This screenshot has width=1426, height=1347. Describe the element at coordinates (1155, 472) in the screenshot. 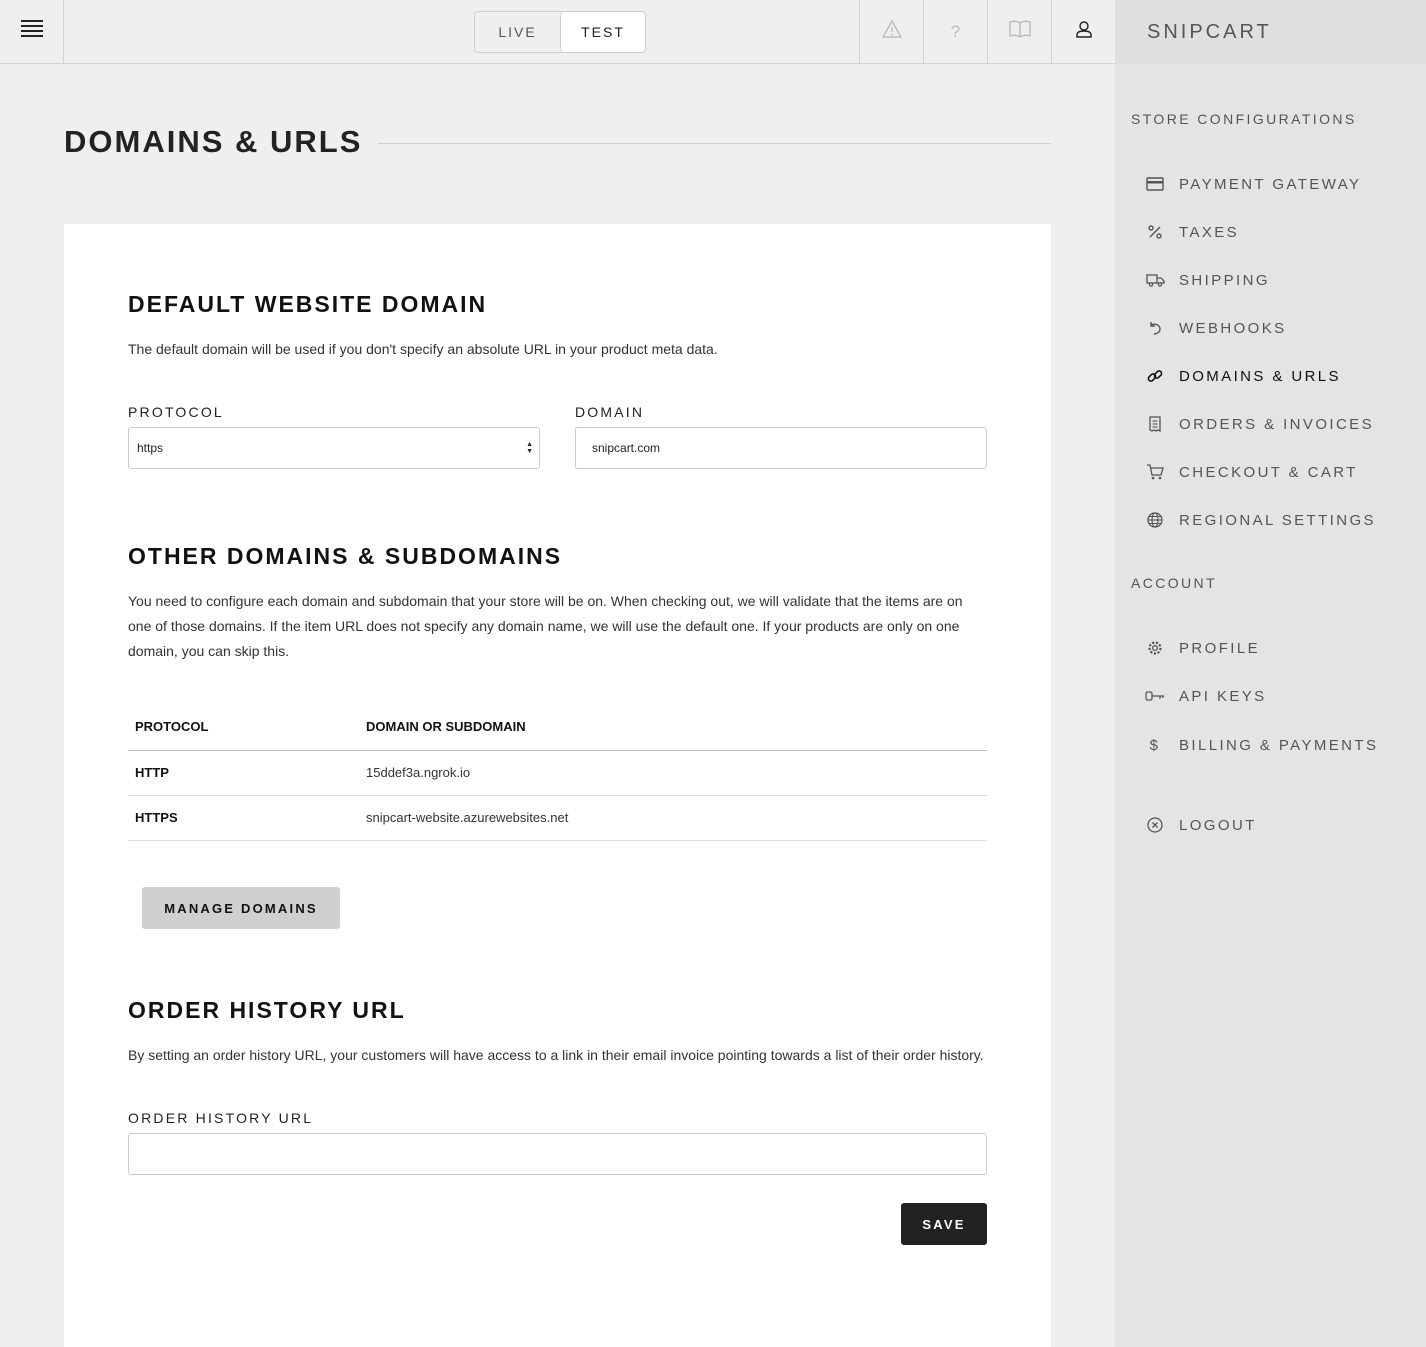

I see `cart-icon` at that location.